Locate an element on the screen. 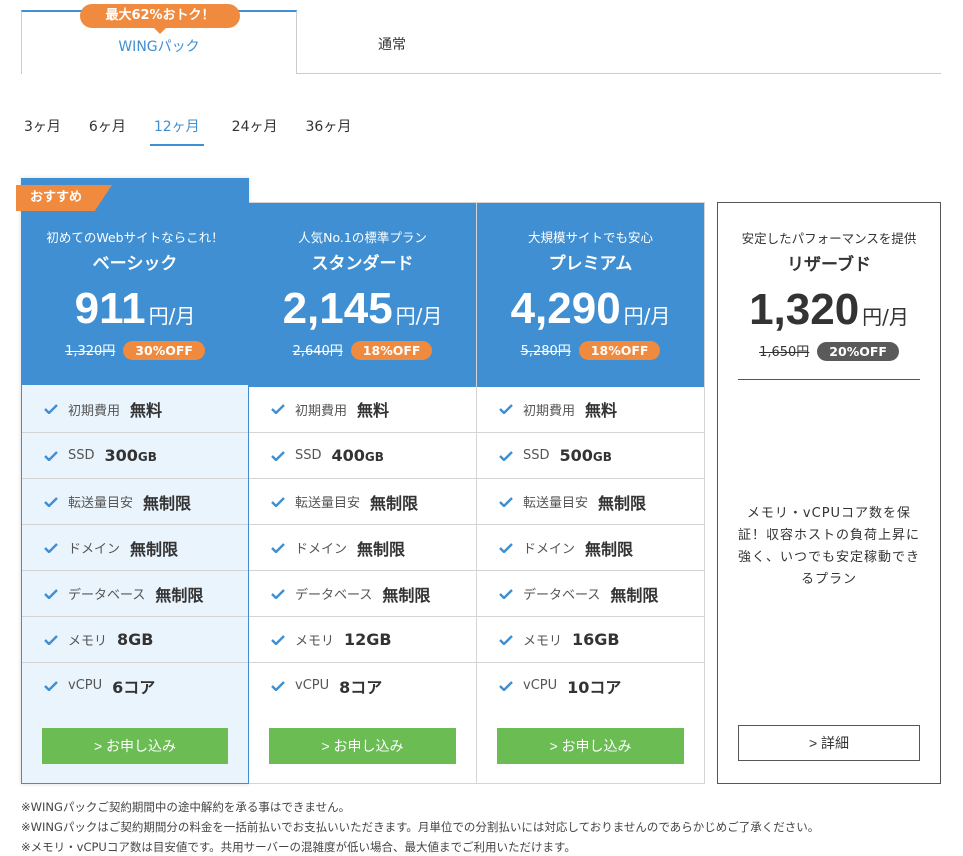 The width and height of the screenshot is (963, 856). price-value: 1,320 is located at coordinates (804, 309).